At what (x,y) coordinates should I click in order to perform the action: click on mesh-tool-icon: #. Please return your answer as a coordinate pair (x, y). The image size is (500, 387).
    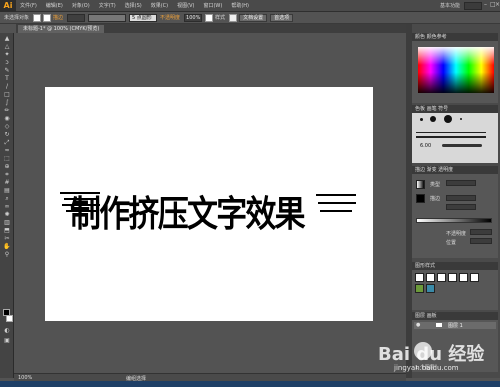
    Looking at the image, I should click on (7, 183).